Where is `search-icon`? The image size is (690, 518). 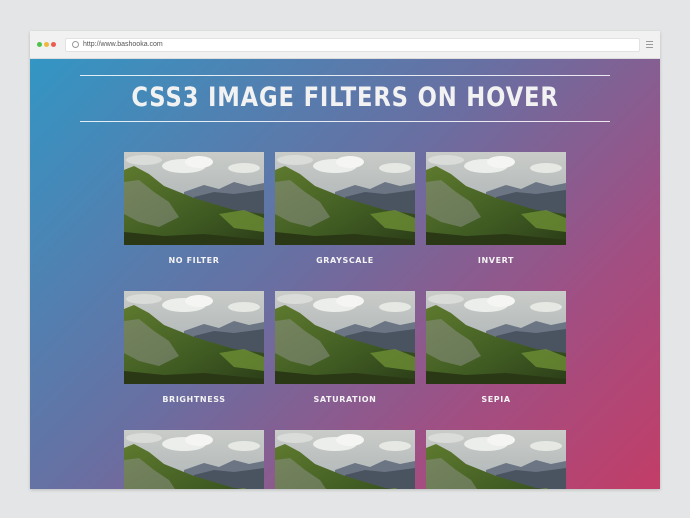
search-icon is located at coordinates (75, 44).